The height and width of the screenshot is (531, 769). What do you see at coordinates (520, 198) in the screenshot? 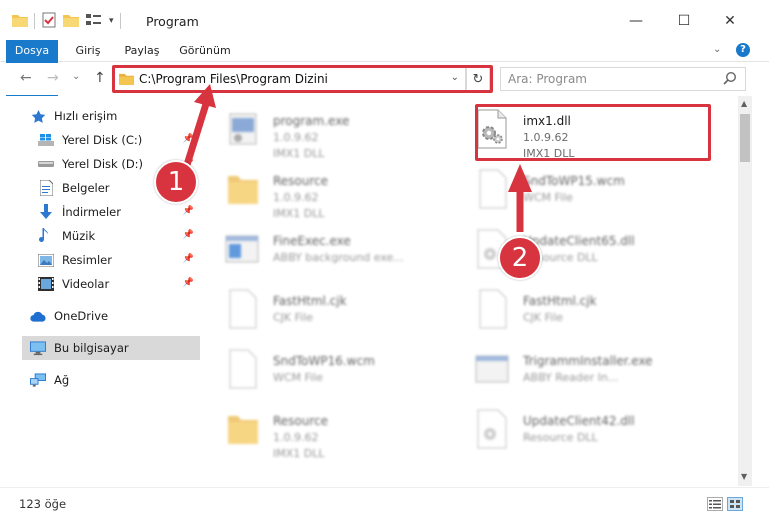
I see `arrow-to-file-icon` at bounding box center [520, 198].